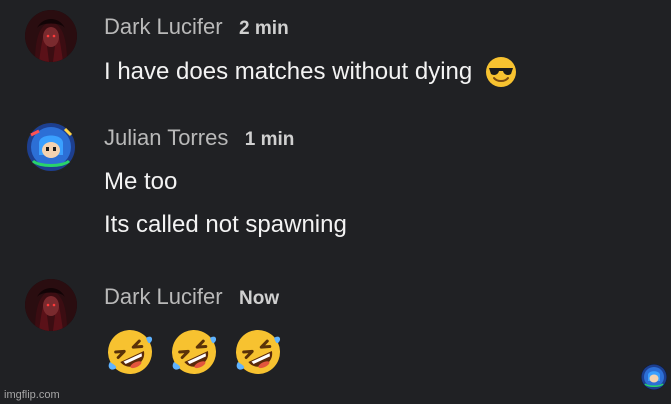  I want to click on comment-text: I have does matches without dying, so click(311, 72).